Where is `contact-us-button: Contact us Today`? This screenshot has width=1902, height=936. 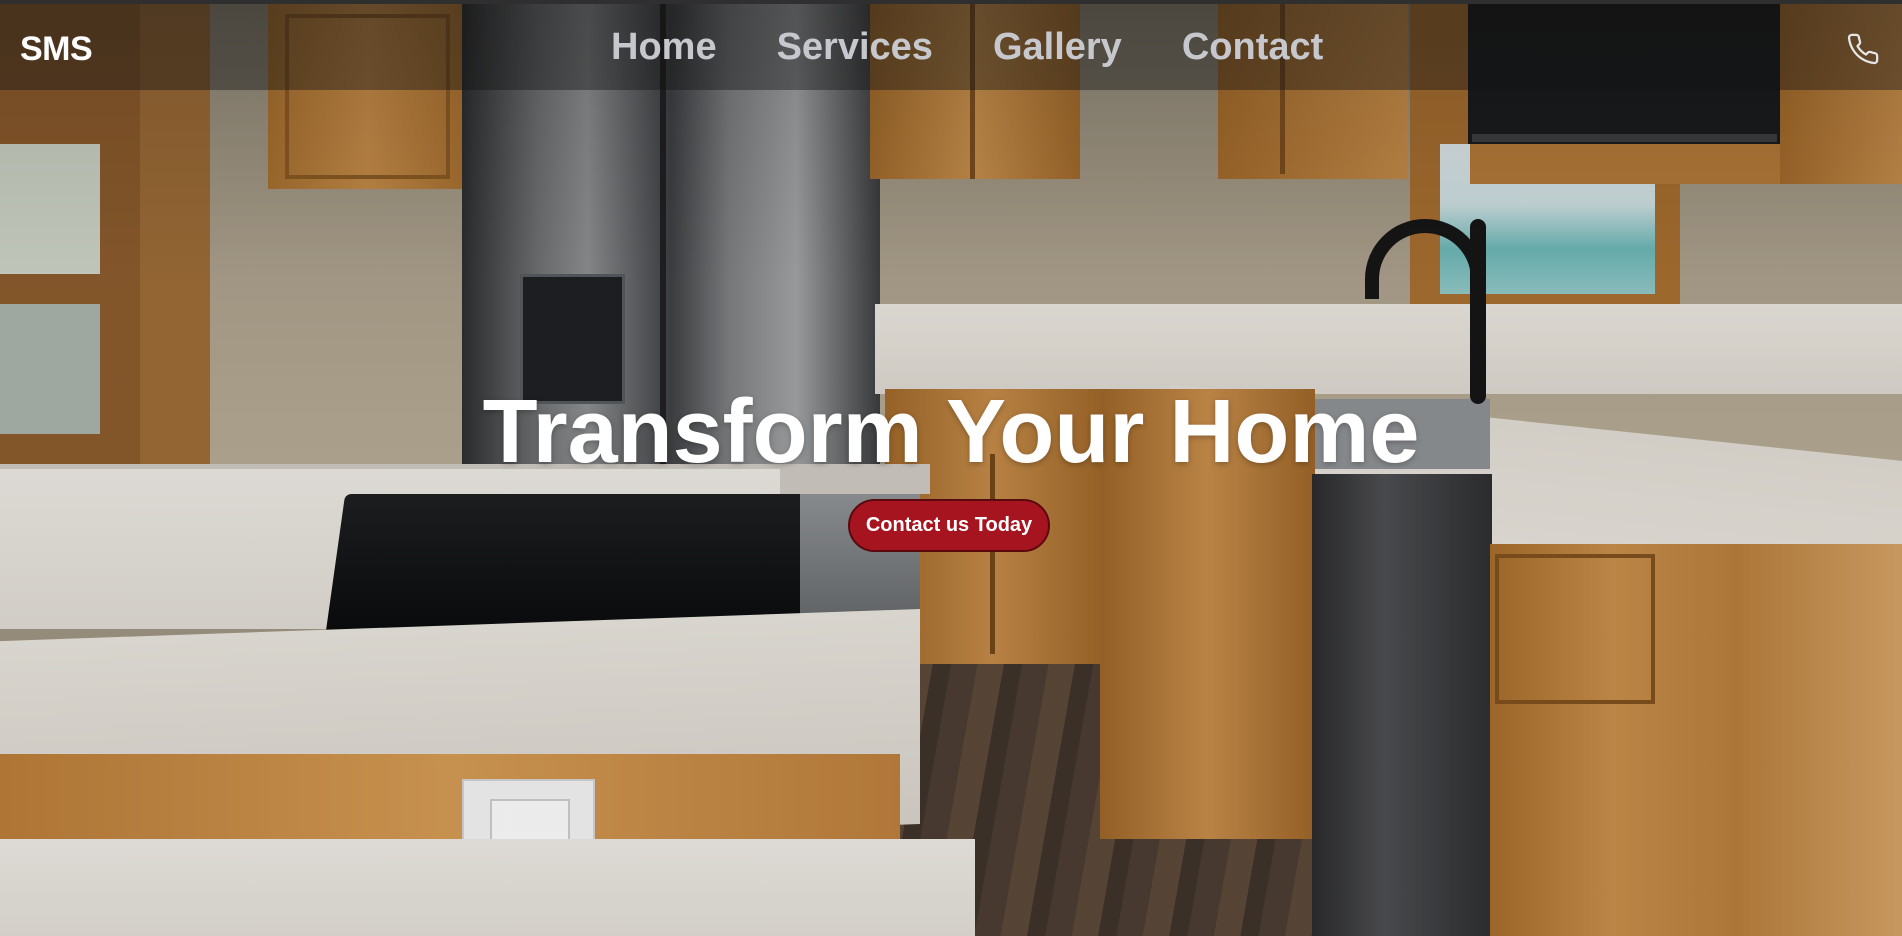 contact-us-button: Contact us Today is located at coordinates (949, 525).